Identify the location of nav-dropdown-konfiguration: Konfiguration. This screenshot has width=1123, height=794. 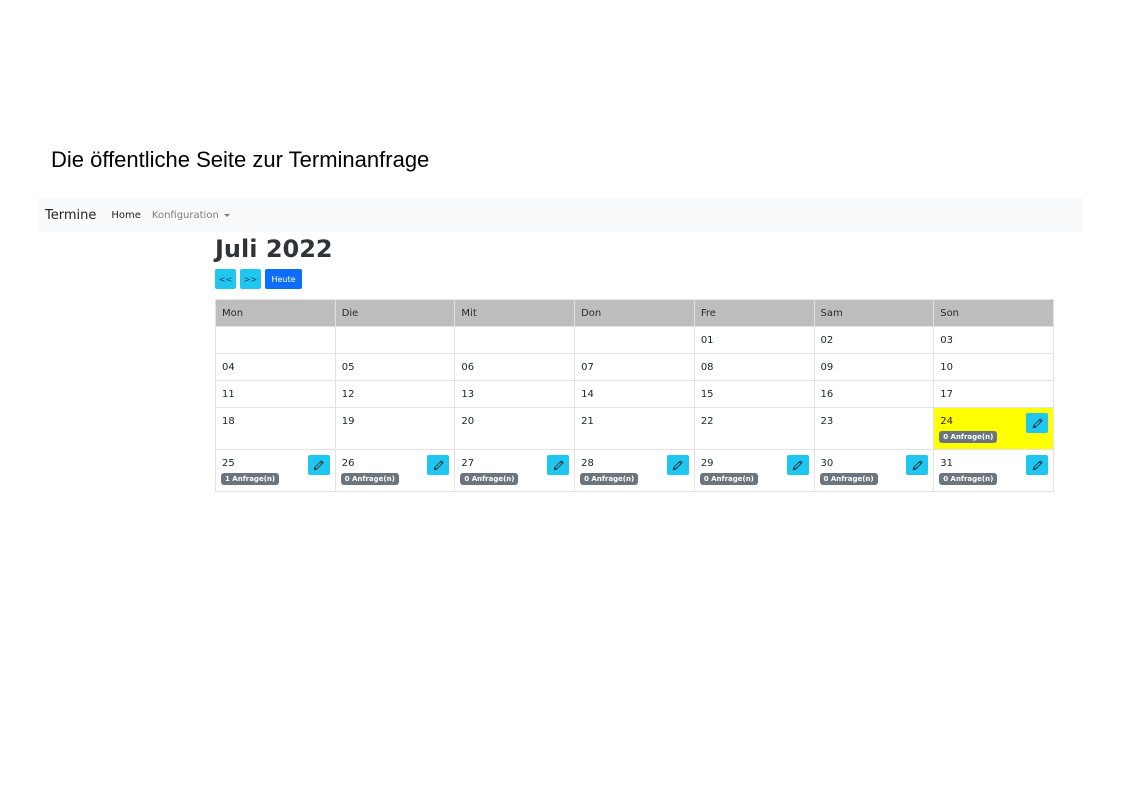
(191, 215).